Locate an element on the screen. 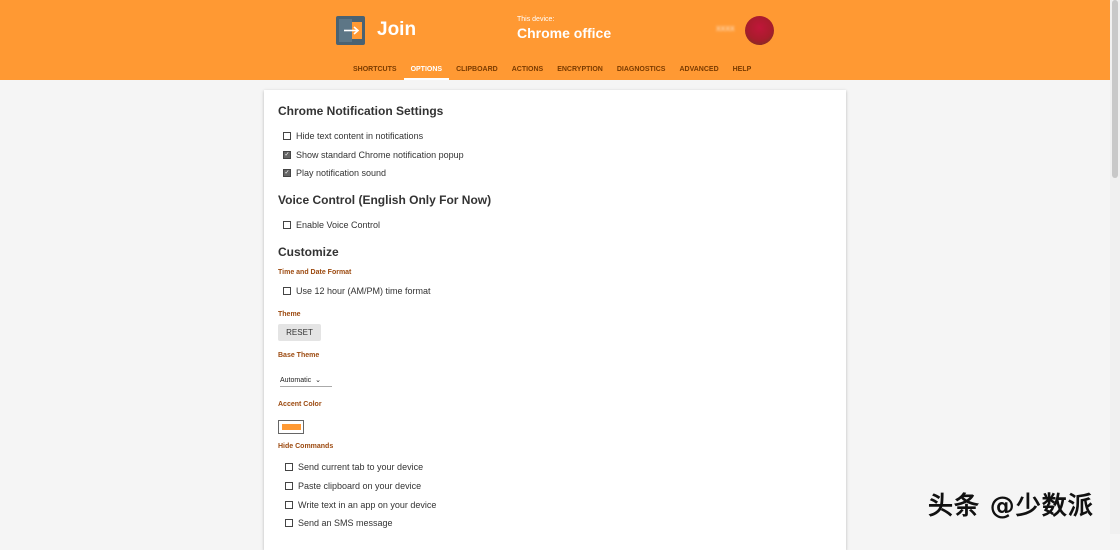 The width and height of the screenshot is (1120, 550). command-send-tab-option: Send current tab to your device is located at coordinates (354, 467).